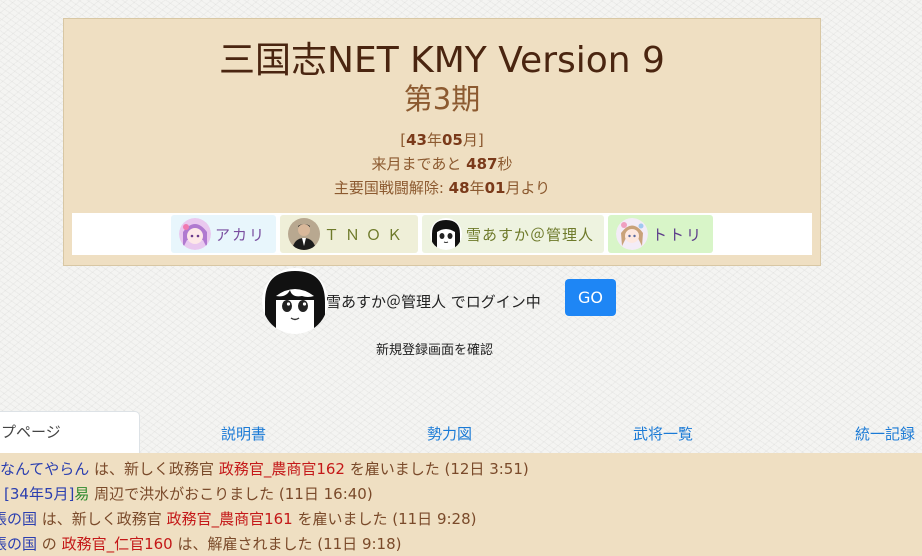 This screenshot has width=922, height=556. I want to click on war-unlock-year: 48, so click(459, 188).